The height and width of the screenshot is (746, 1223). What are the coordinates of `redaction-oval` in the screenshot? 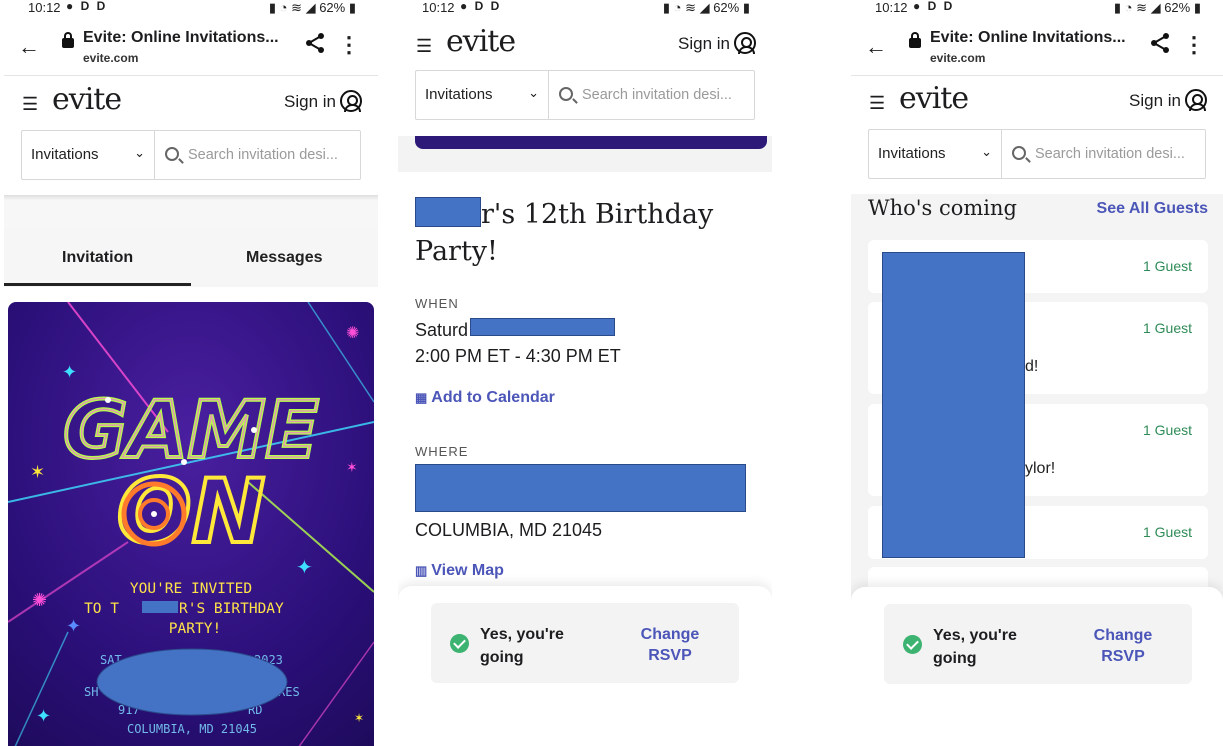 It's located at (192, 682).